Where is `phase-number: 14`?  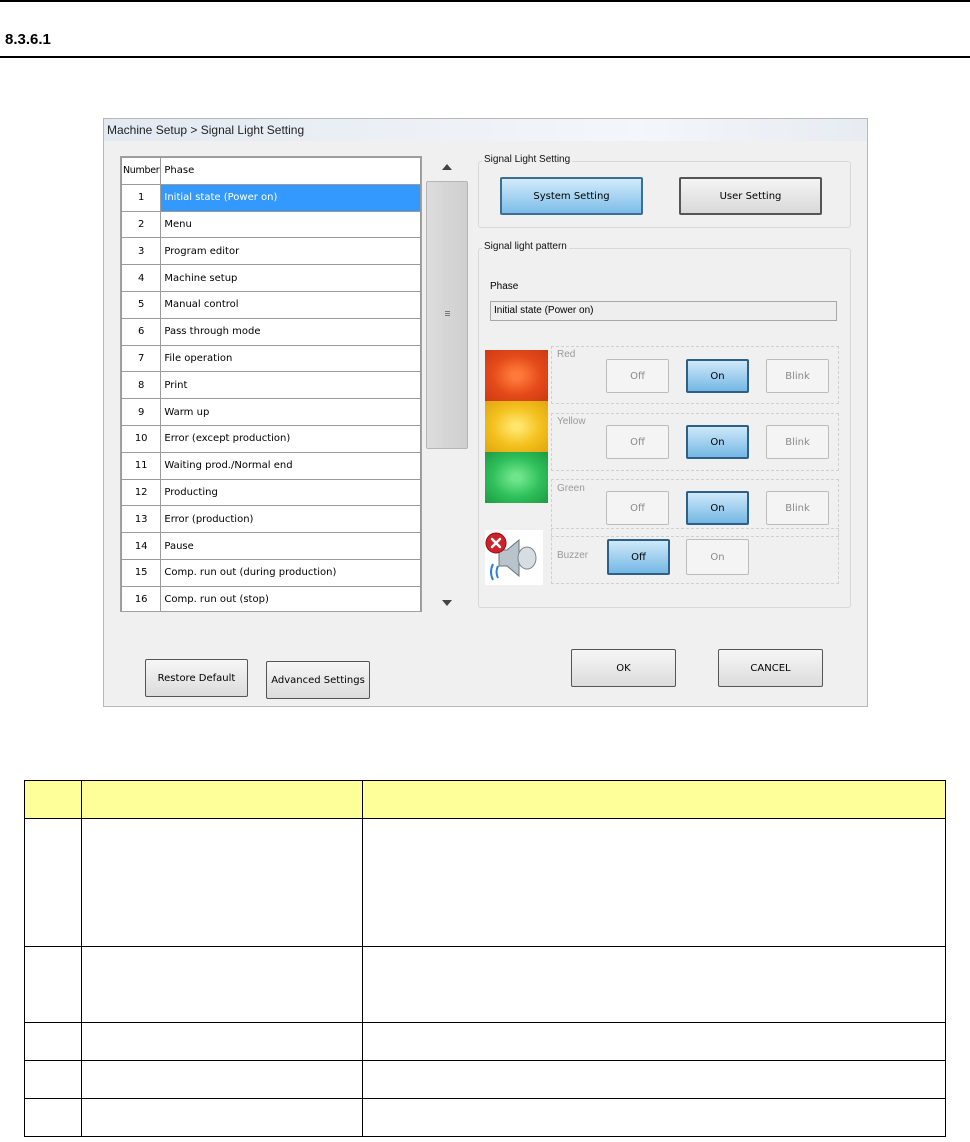 phase-number: 14 is located at coordinates (141, 546).